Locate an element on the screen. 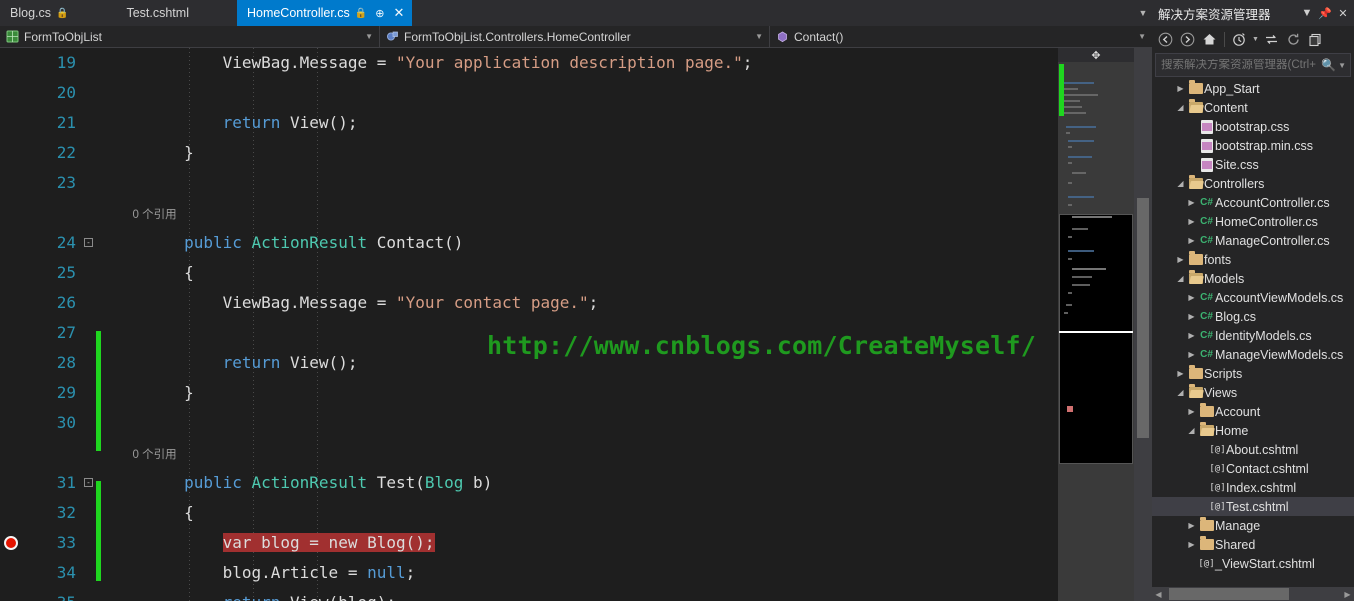  tree-item-fonts: ▶ fonts is located at coordinates (1253, 259).